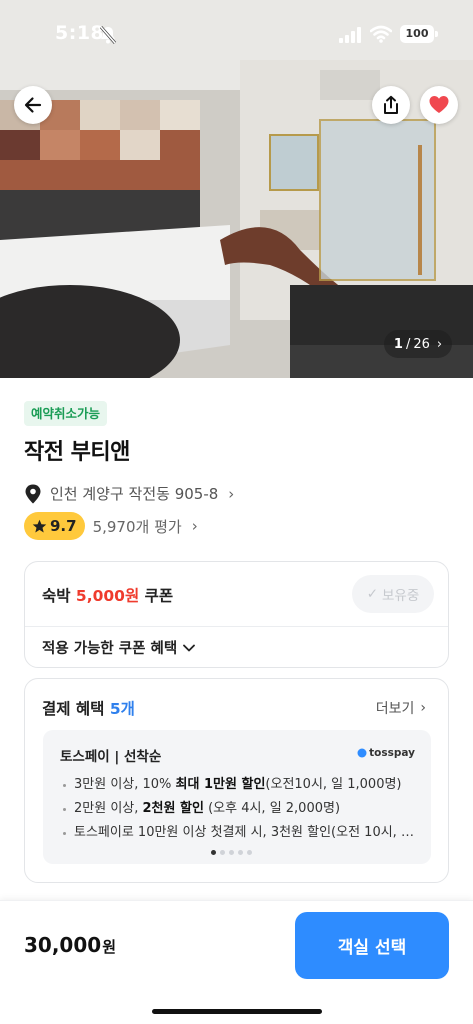 This screenshot has height=1024, width=473. What do you see at coordinates (372, 945) in the screenshot?
I see `select-room-button: 객실 선택` at bounding box center [372, 945].